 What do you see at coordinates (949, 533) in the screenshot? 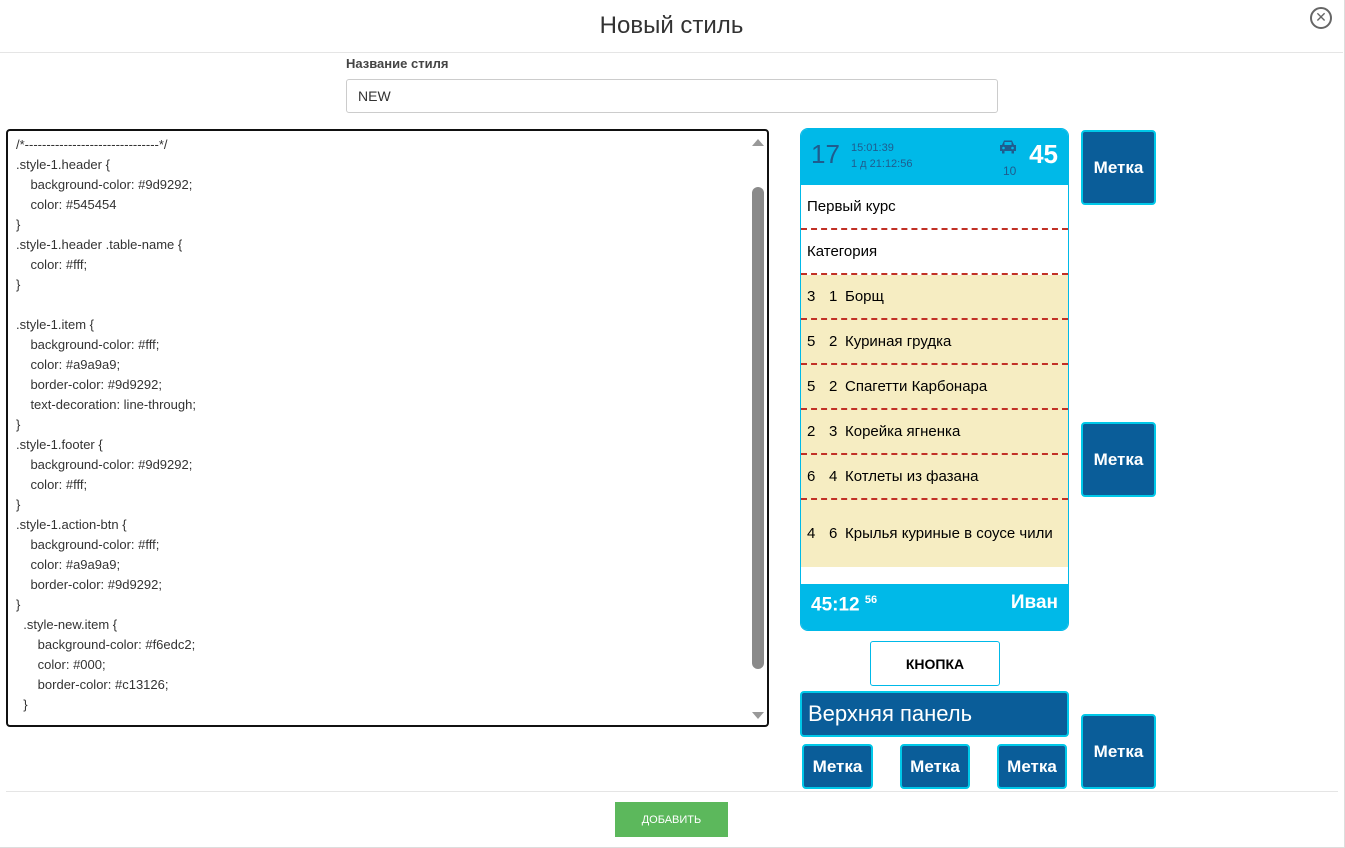
I see `item-name: Крылья куриные в соусе чили` at bounding box center [949, 533].